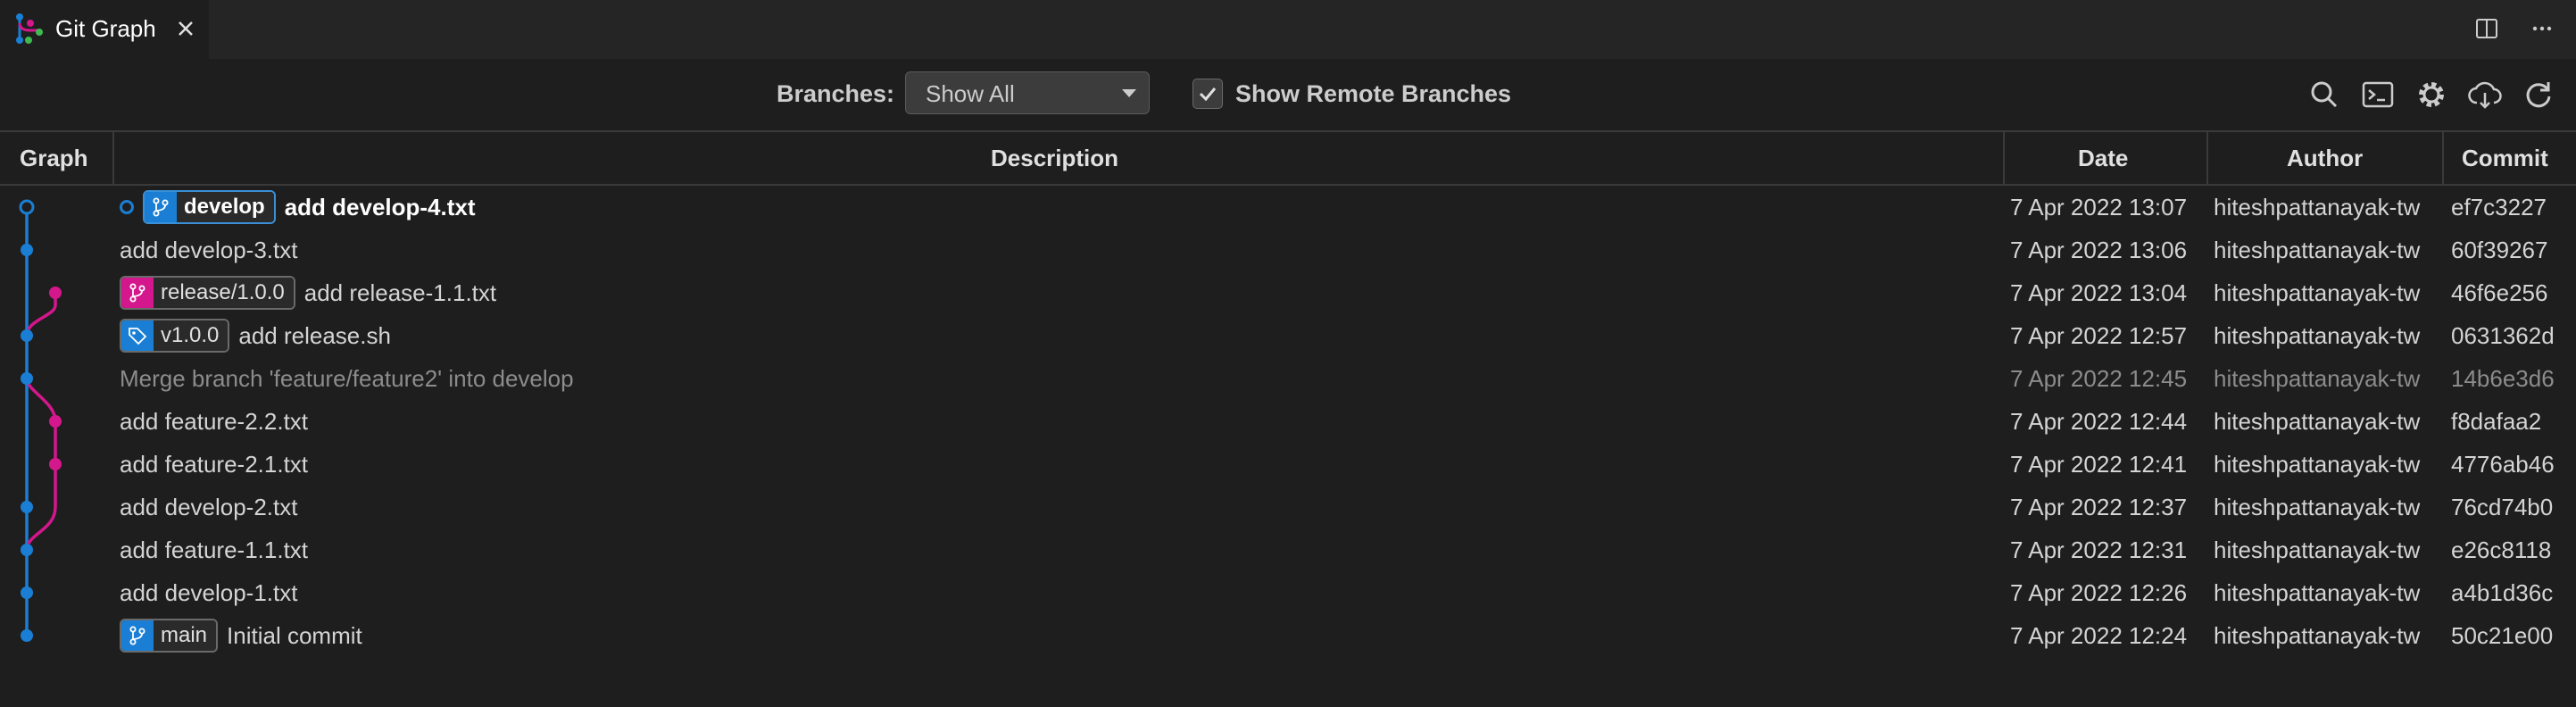  Describe the element at coordinates (2432, 94) in the screenshot. I see `settings-icon` at that location.